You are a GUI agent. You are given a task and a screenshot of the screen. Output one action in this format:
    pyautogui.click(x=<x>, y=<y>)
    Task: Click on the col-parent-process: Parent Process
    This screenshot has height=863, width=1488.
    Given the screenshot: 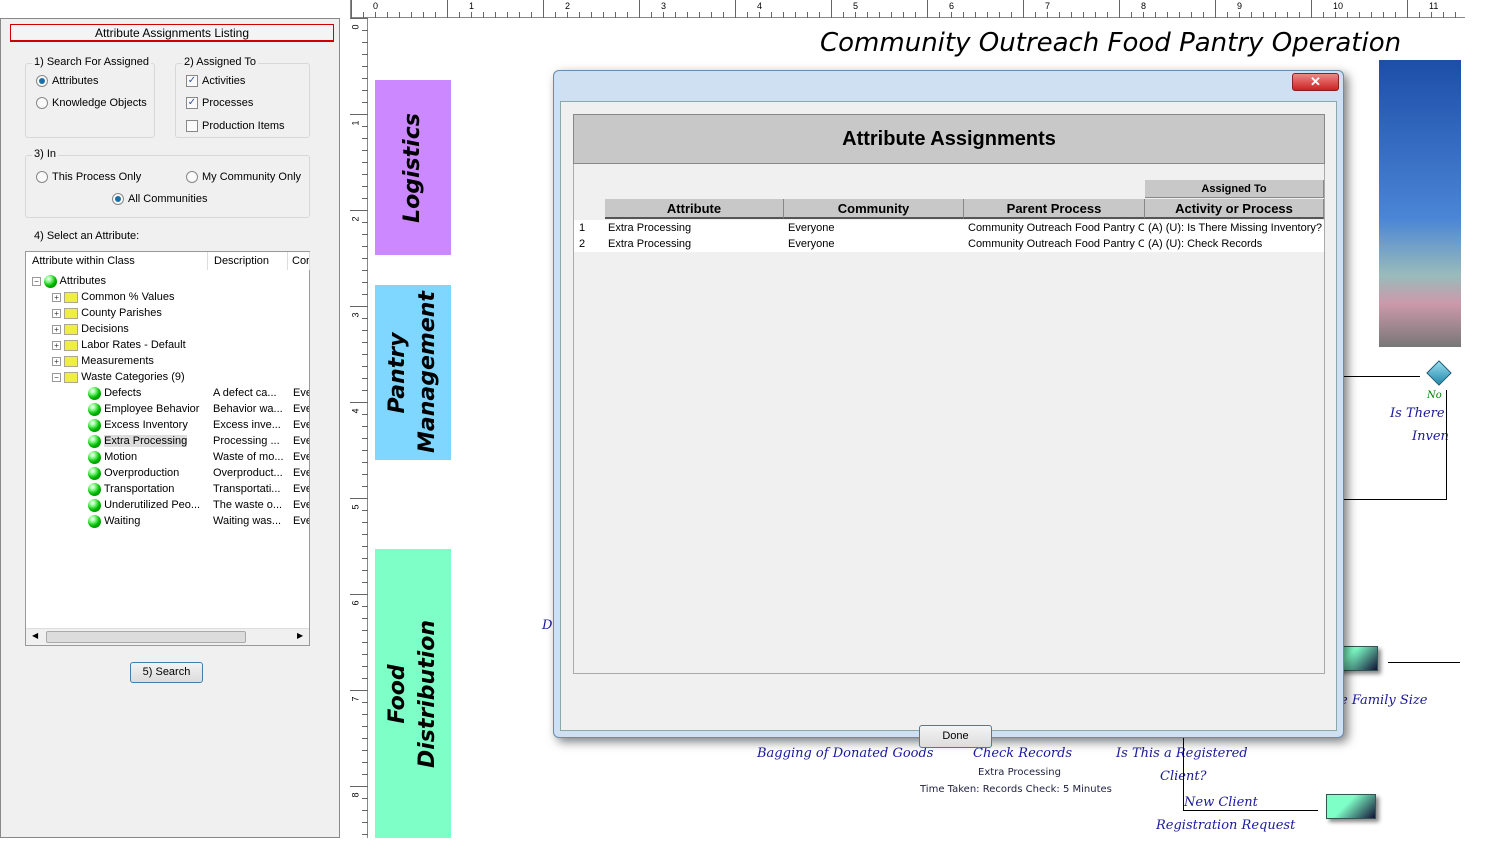 What is the action you would take?
    pyautogui.click(x=1054, y=209)
    